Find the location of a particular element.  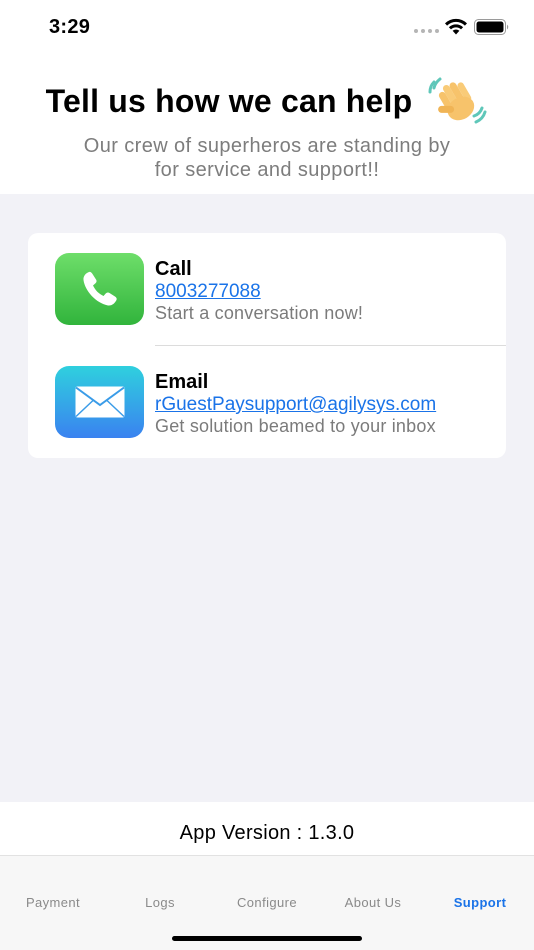

phone-handset-icon is located at coordinates (99, 288).